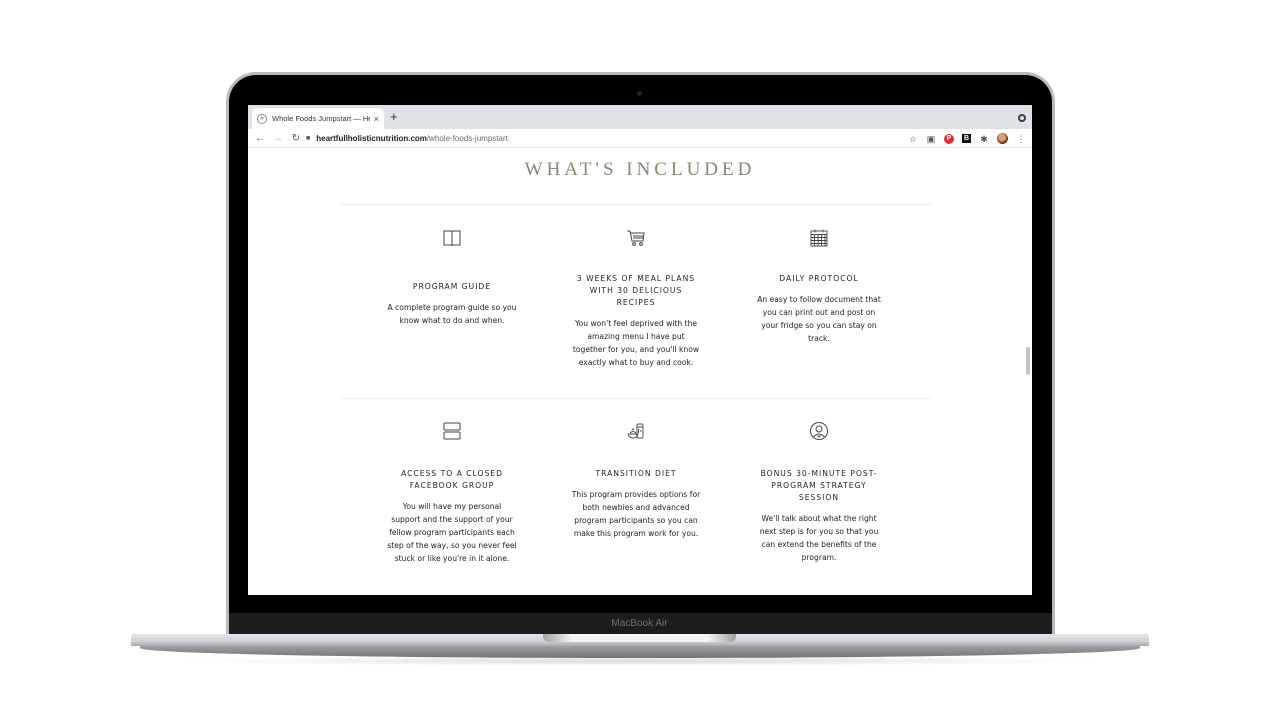  Describe the element at coordinates (1021, 139) in the screenshot. I see `menu-kebab-icon: ⋮` at that location.